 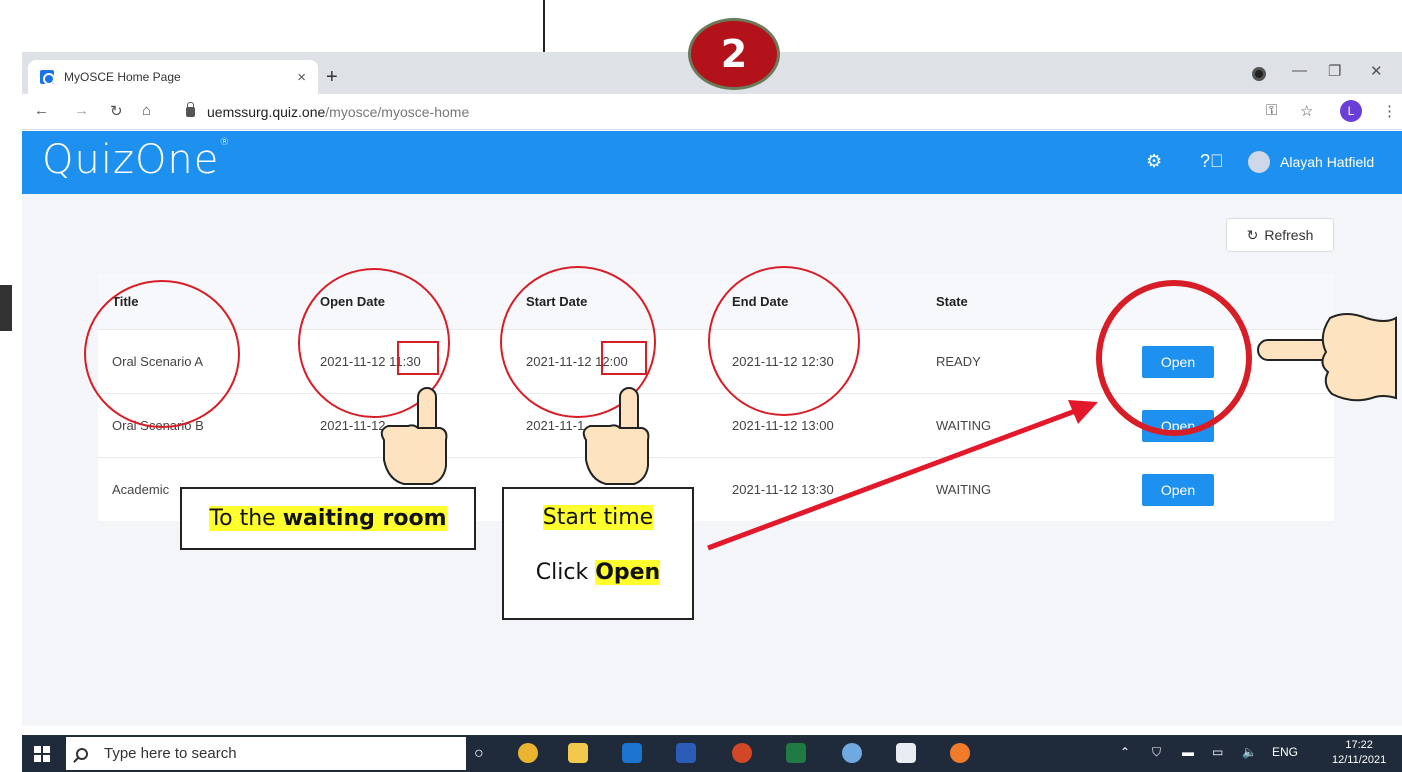 I want to click on step-number-badge: 2, so click(x=734, y=54).